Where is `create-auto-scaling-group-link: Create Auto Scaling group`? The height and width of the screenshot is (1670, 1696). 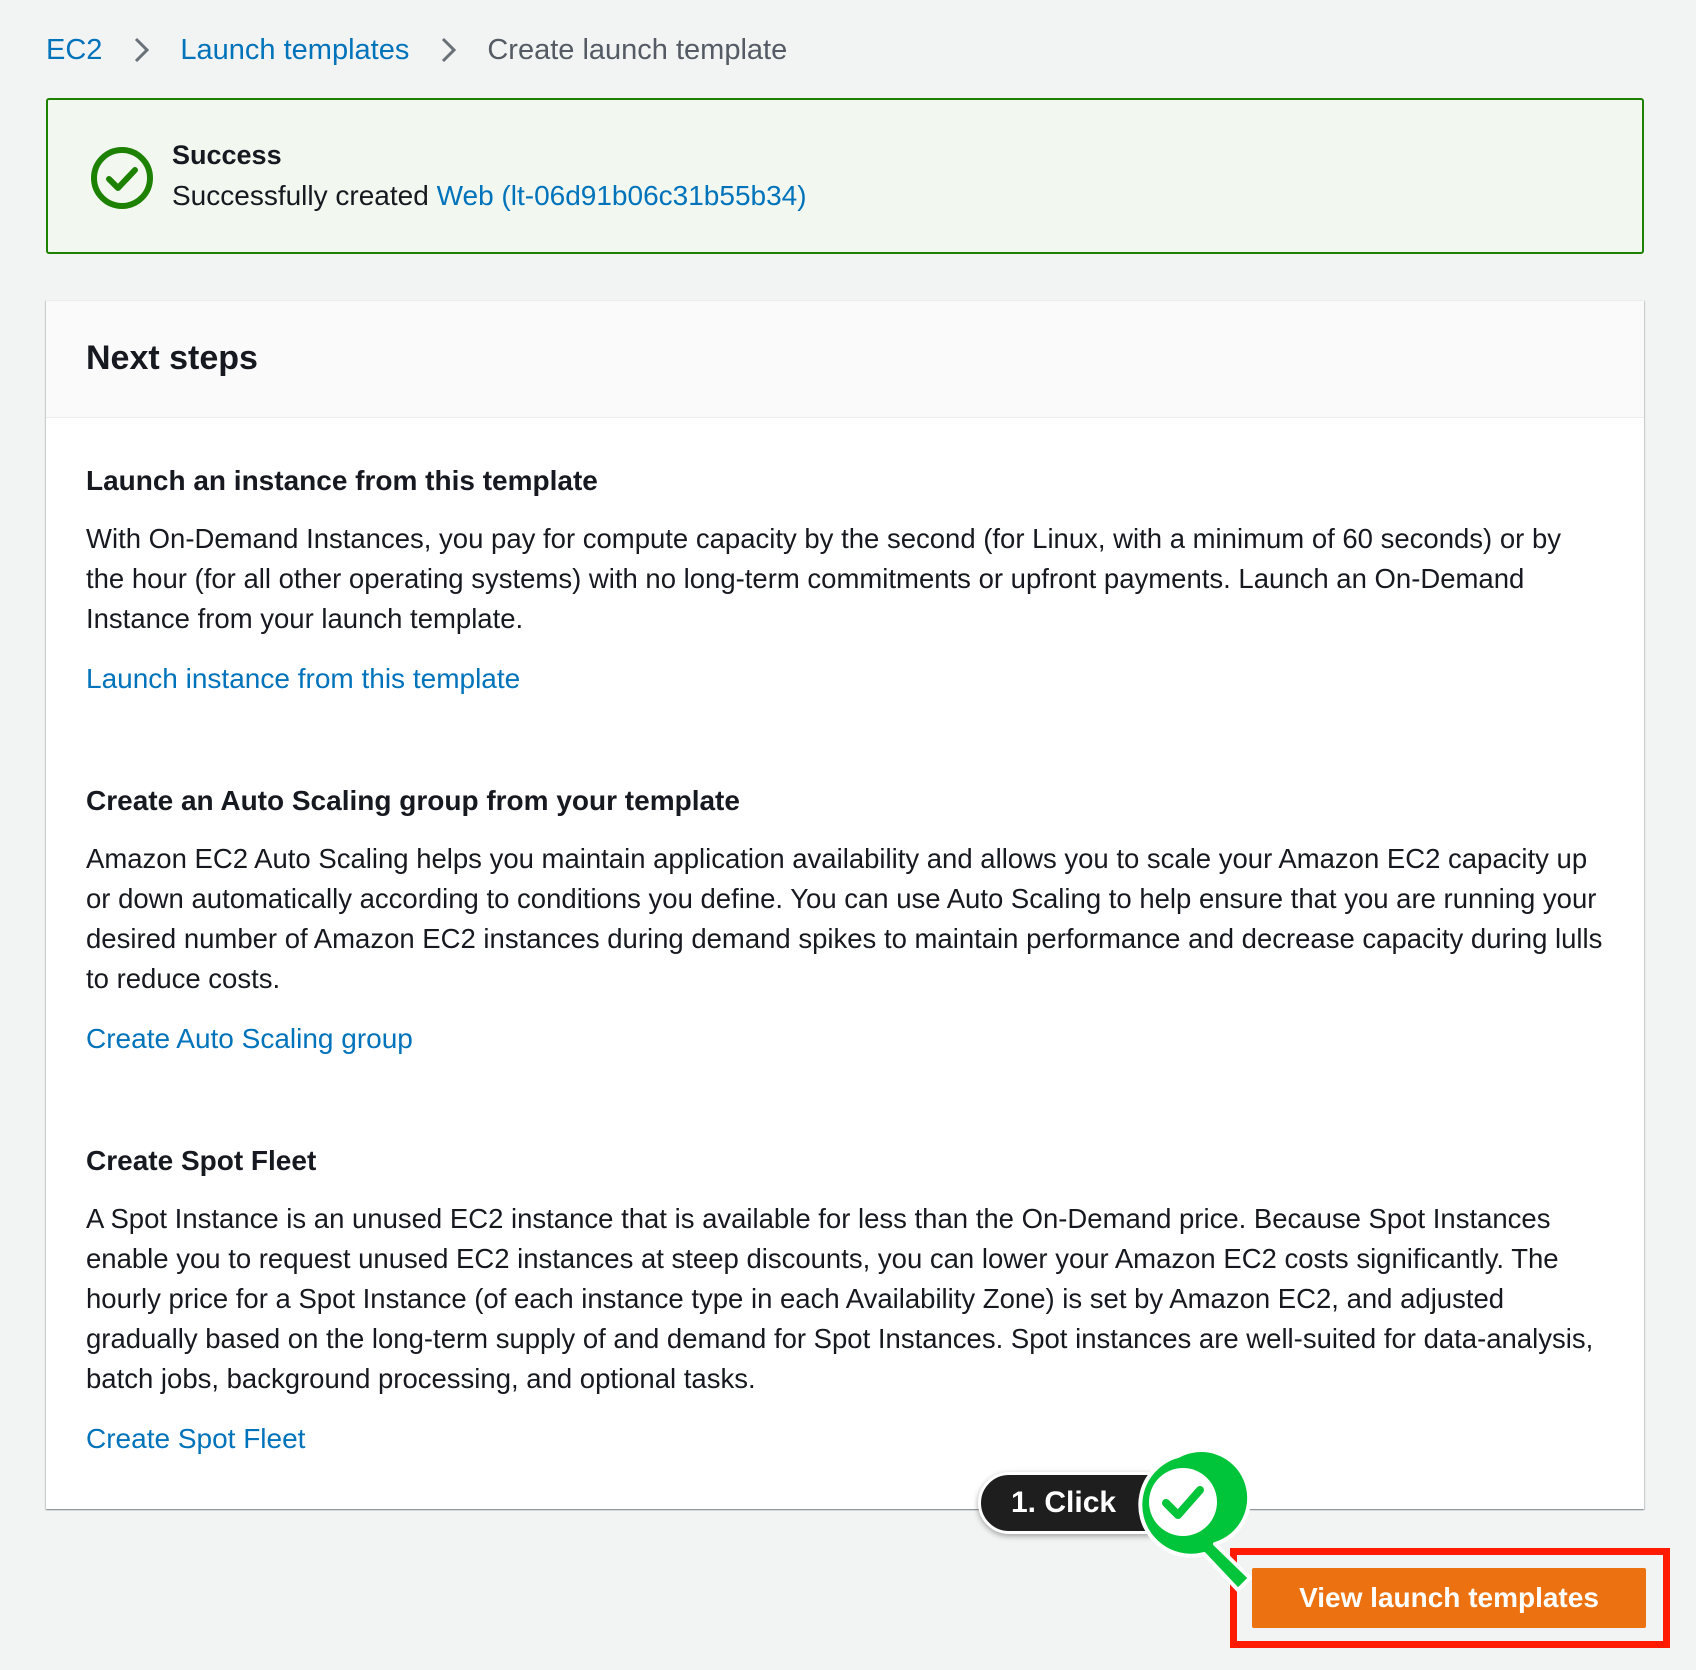
create-auto-scaling-group-link: Create Auto Scaling group is located at coordinates (846, 1039).